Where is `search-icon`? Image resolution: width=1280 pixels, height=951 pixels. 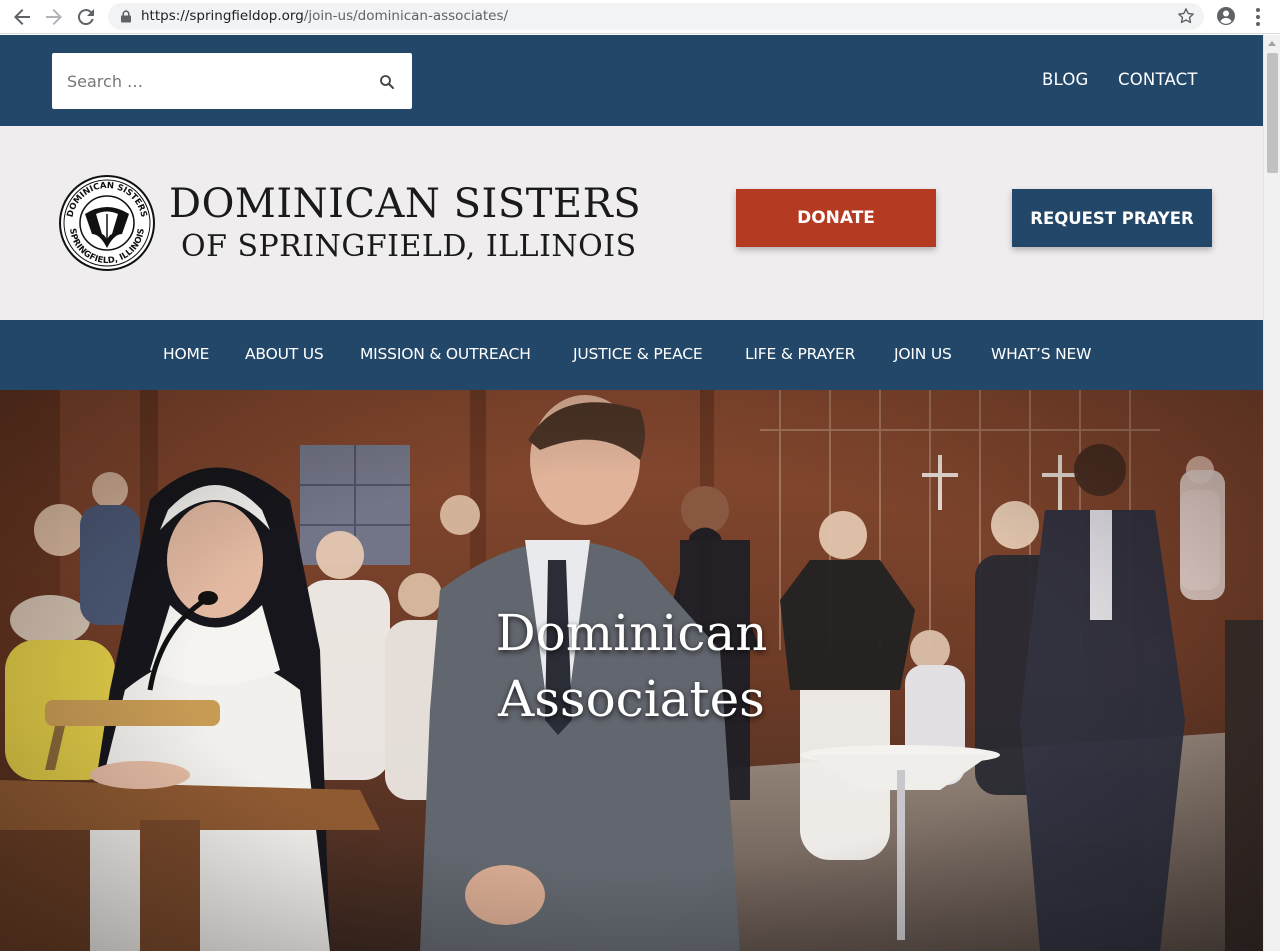
search-icon is located at coordinates (387, 82).